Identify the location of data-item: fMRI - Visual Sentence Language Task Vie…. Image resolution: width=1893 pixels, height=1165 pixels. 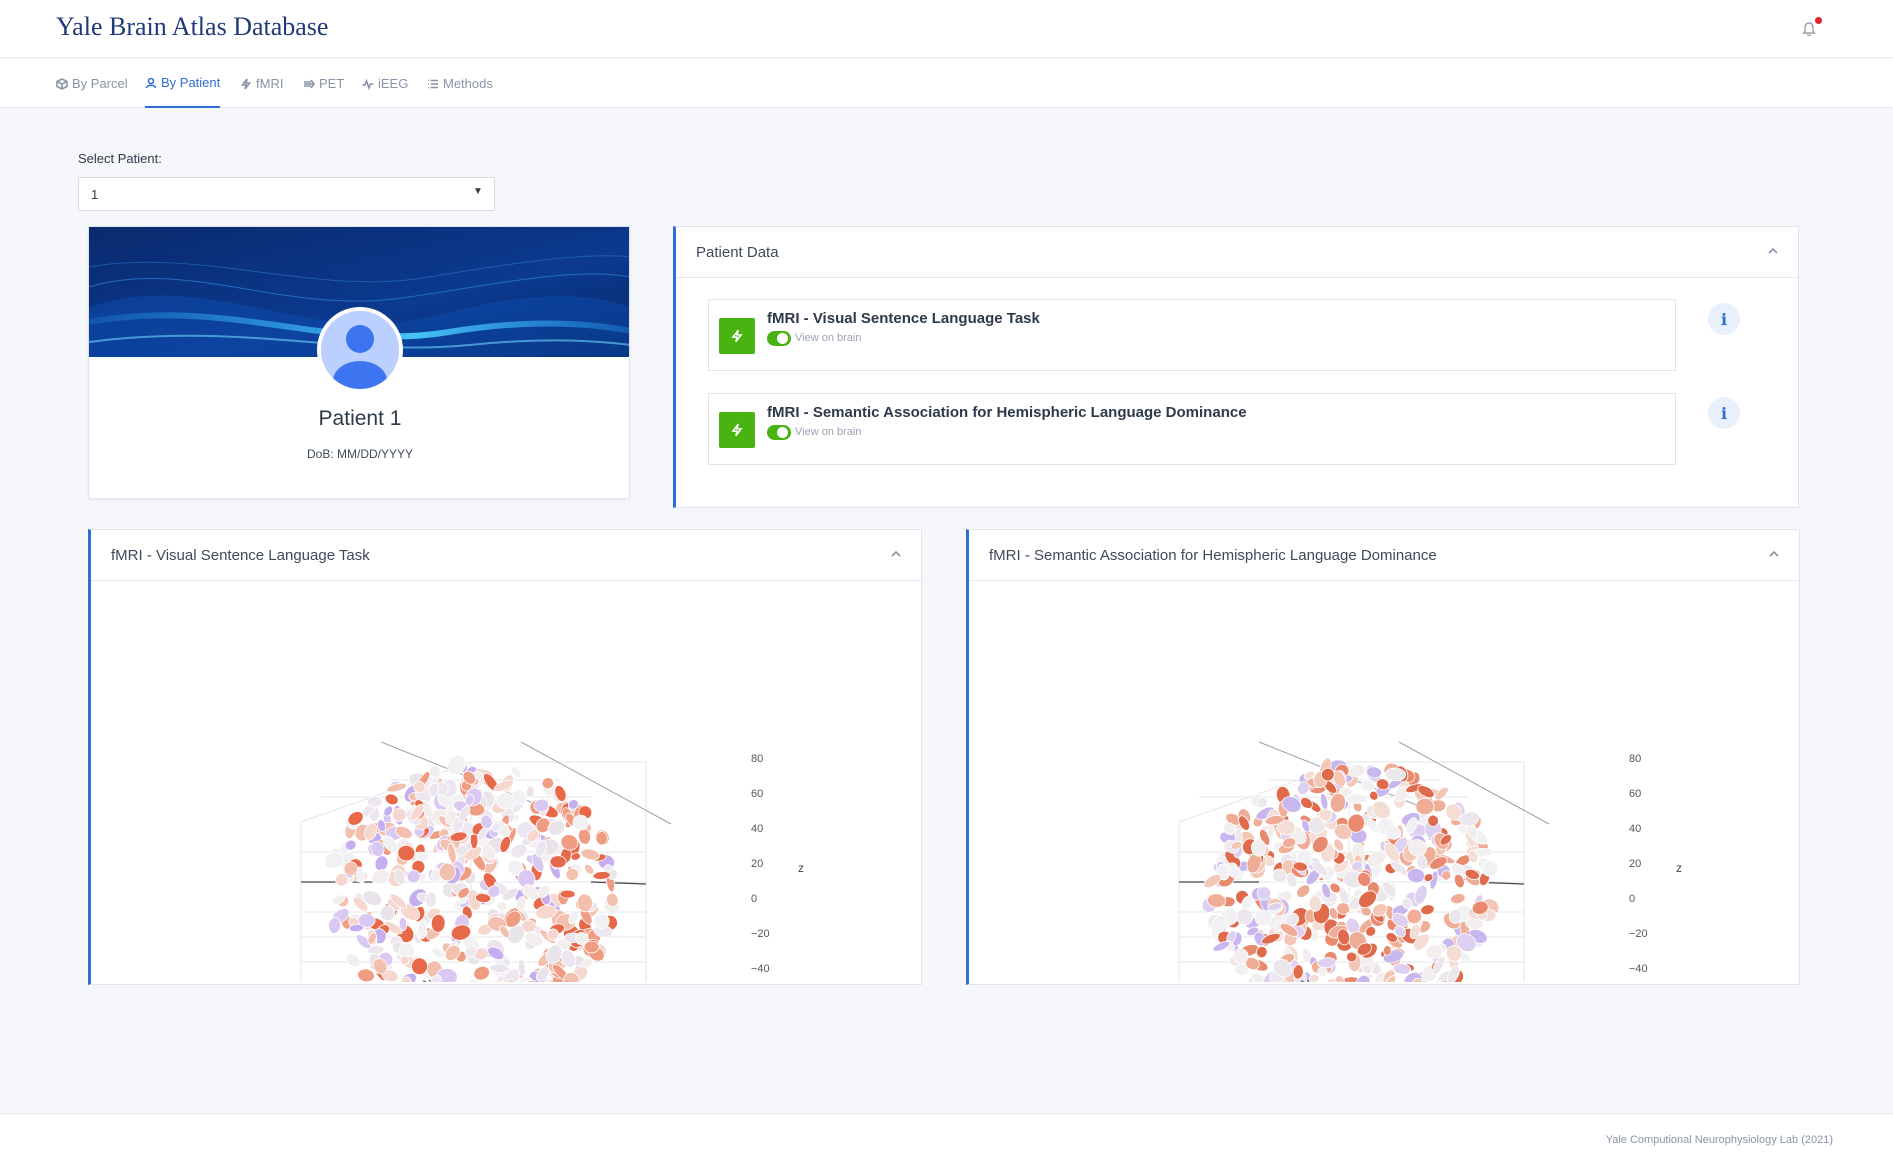
(1192, 335).